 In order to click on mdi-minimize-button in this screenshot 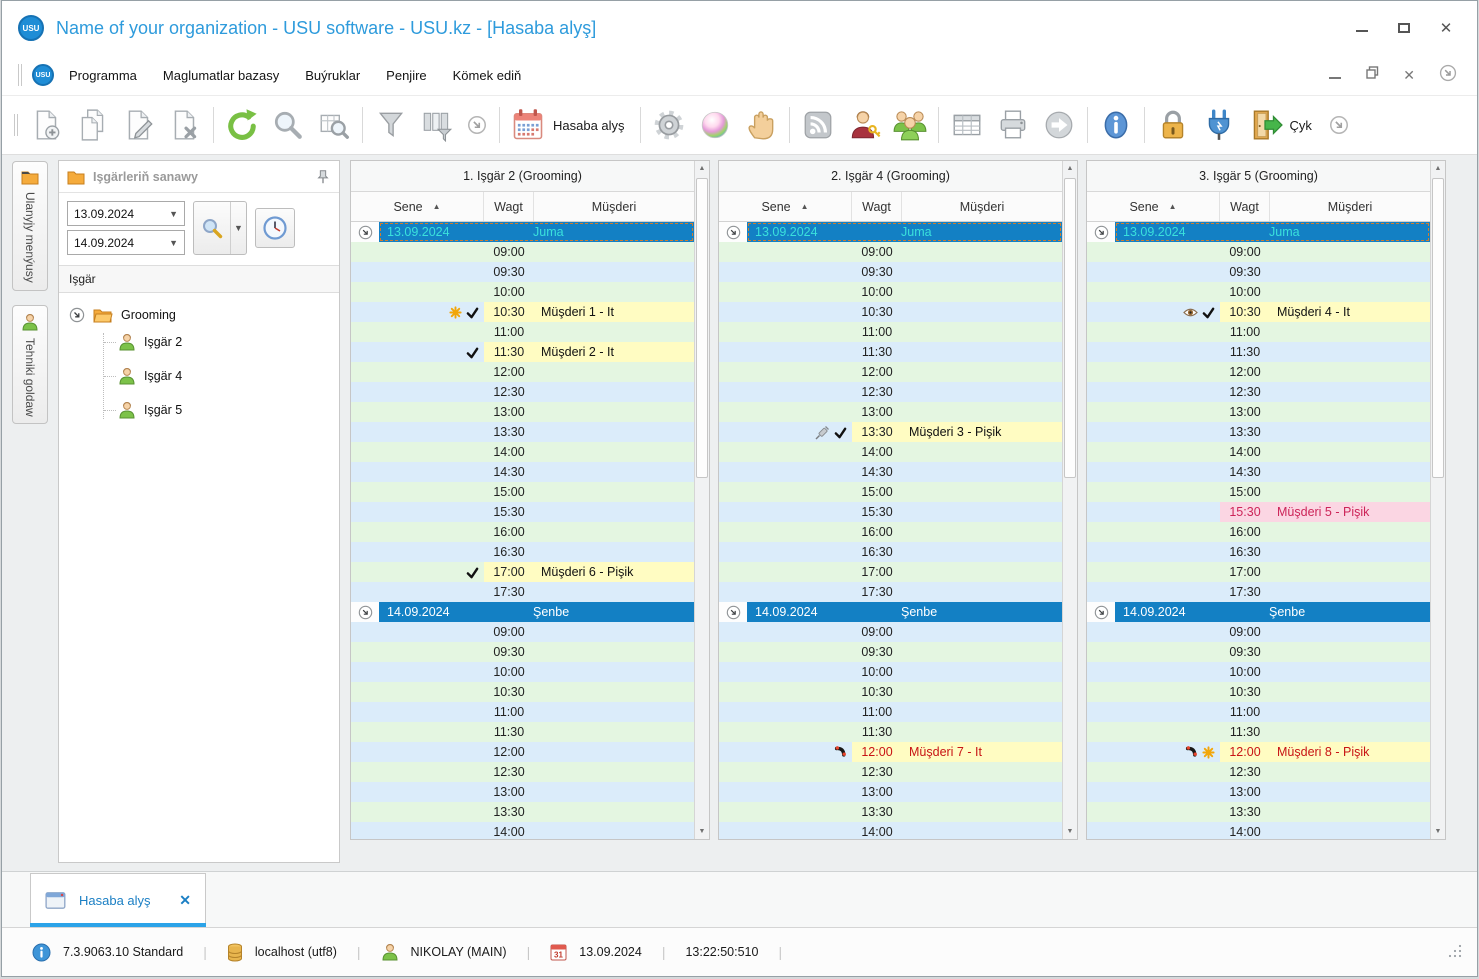, I will do `click(1335, 75)`.